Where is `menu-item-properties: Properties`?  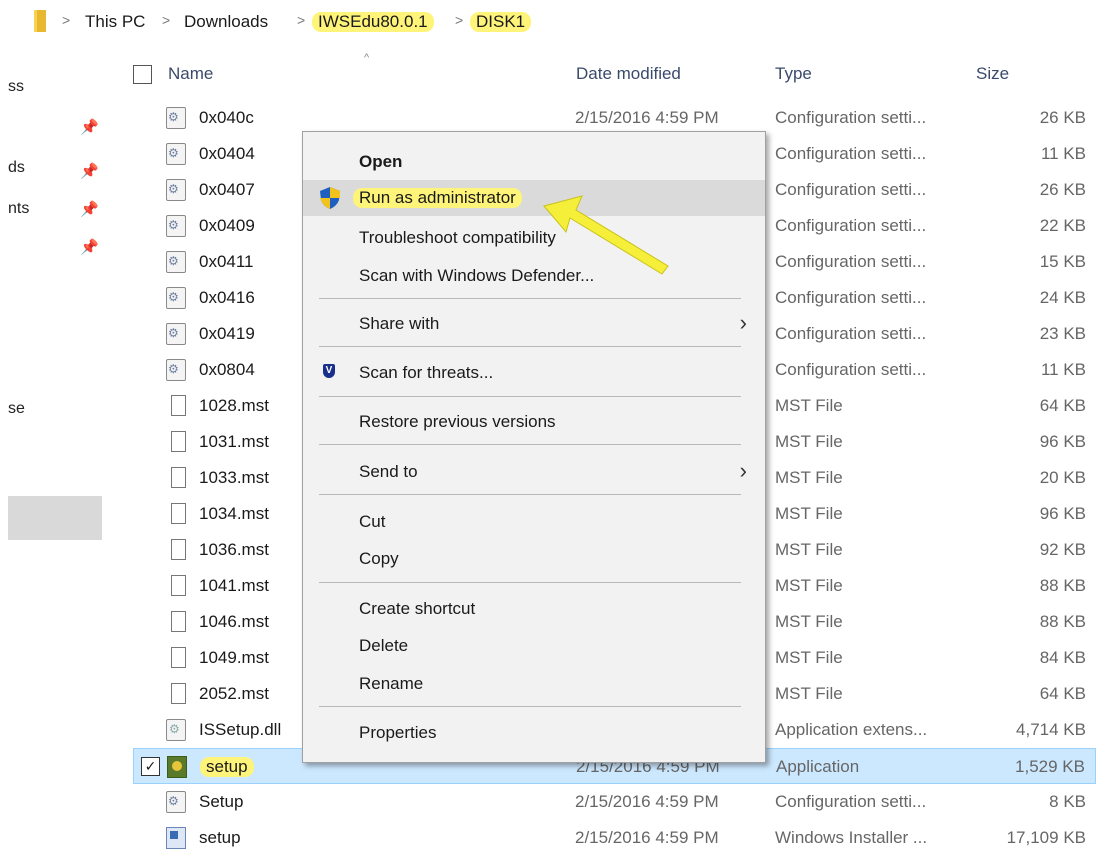
menu-item-properties: Properties is located at coordinates (534, 733).